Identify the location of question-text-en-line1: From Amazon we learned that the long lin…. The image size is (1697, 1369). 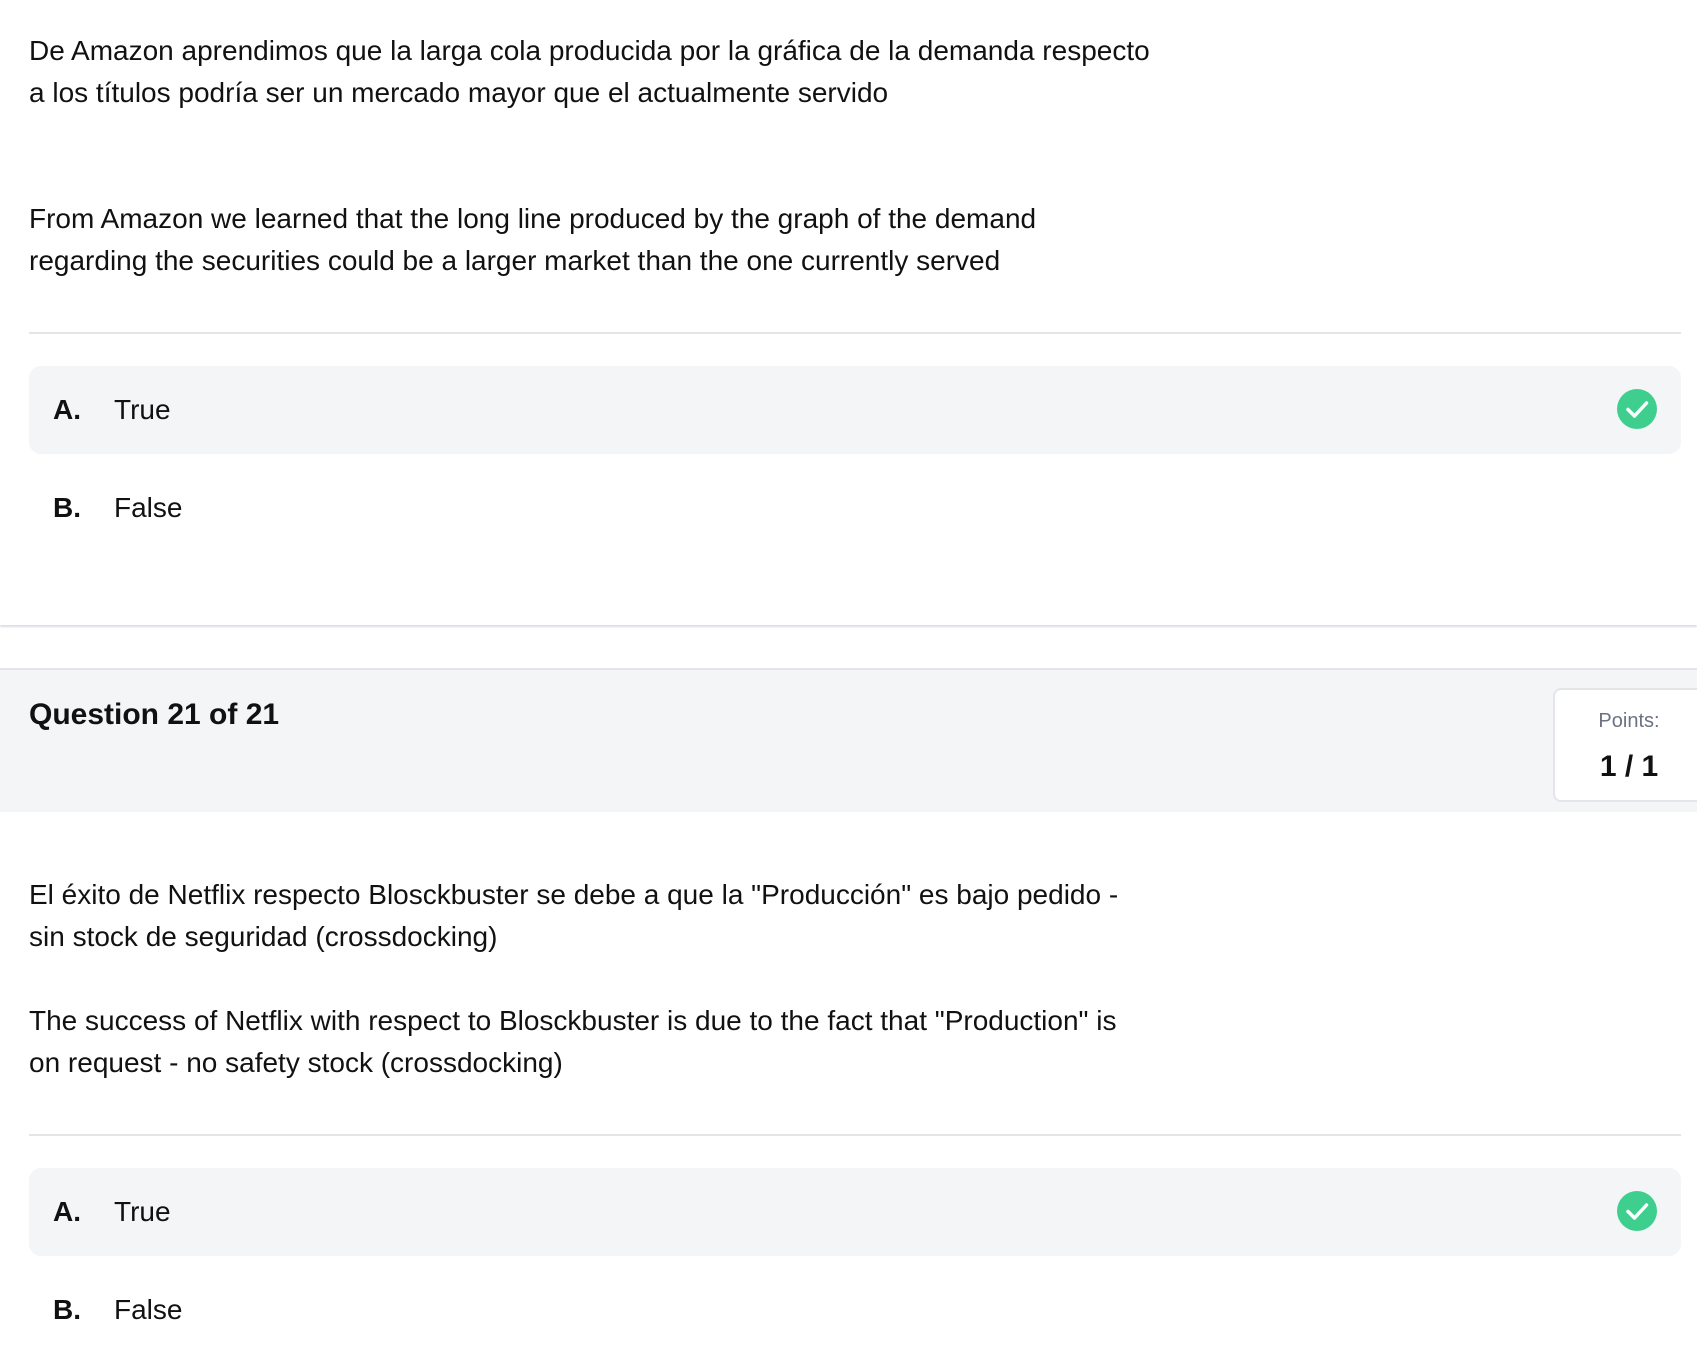
(533, 218).